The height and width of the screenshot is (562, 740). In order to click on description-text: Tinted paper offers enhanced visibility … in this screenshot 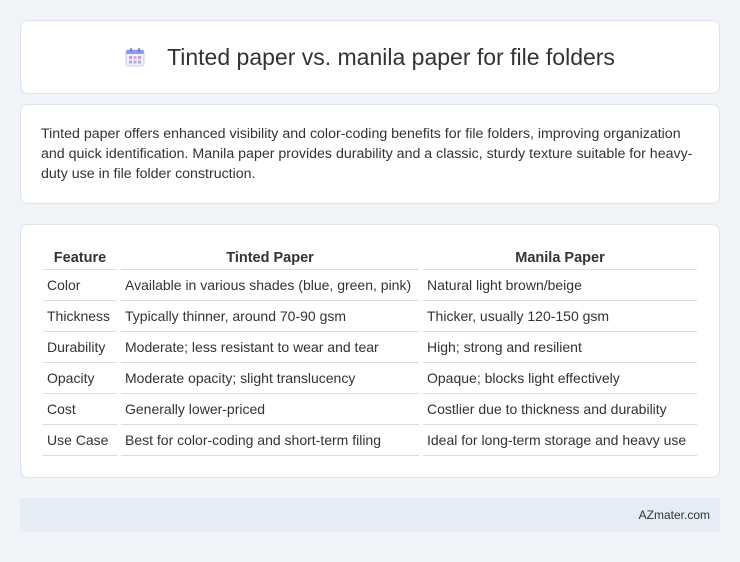, I will do `click(367, 154)`.